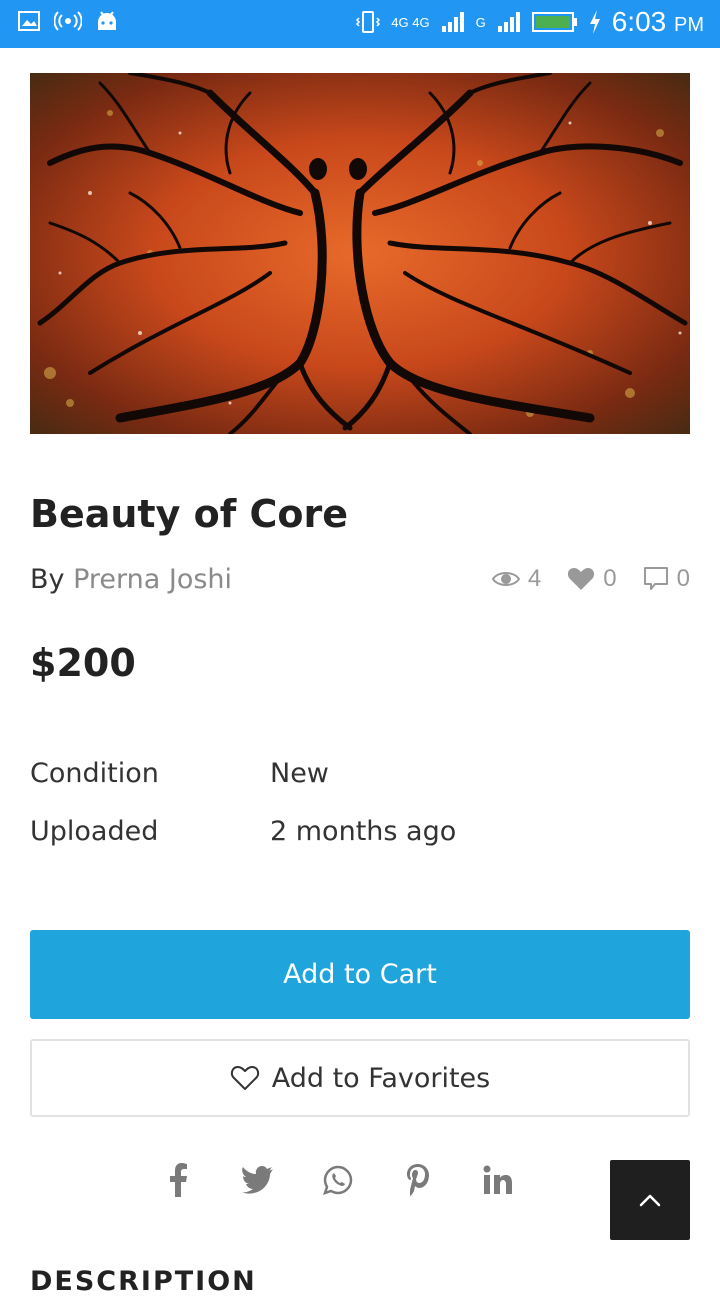 The height and width of the screenshot is (1297, 720). Describe the element at coordinates (83, 663) in the screenshot. I see `product-price: $200` at that location.